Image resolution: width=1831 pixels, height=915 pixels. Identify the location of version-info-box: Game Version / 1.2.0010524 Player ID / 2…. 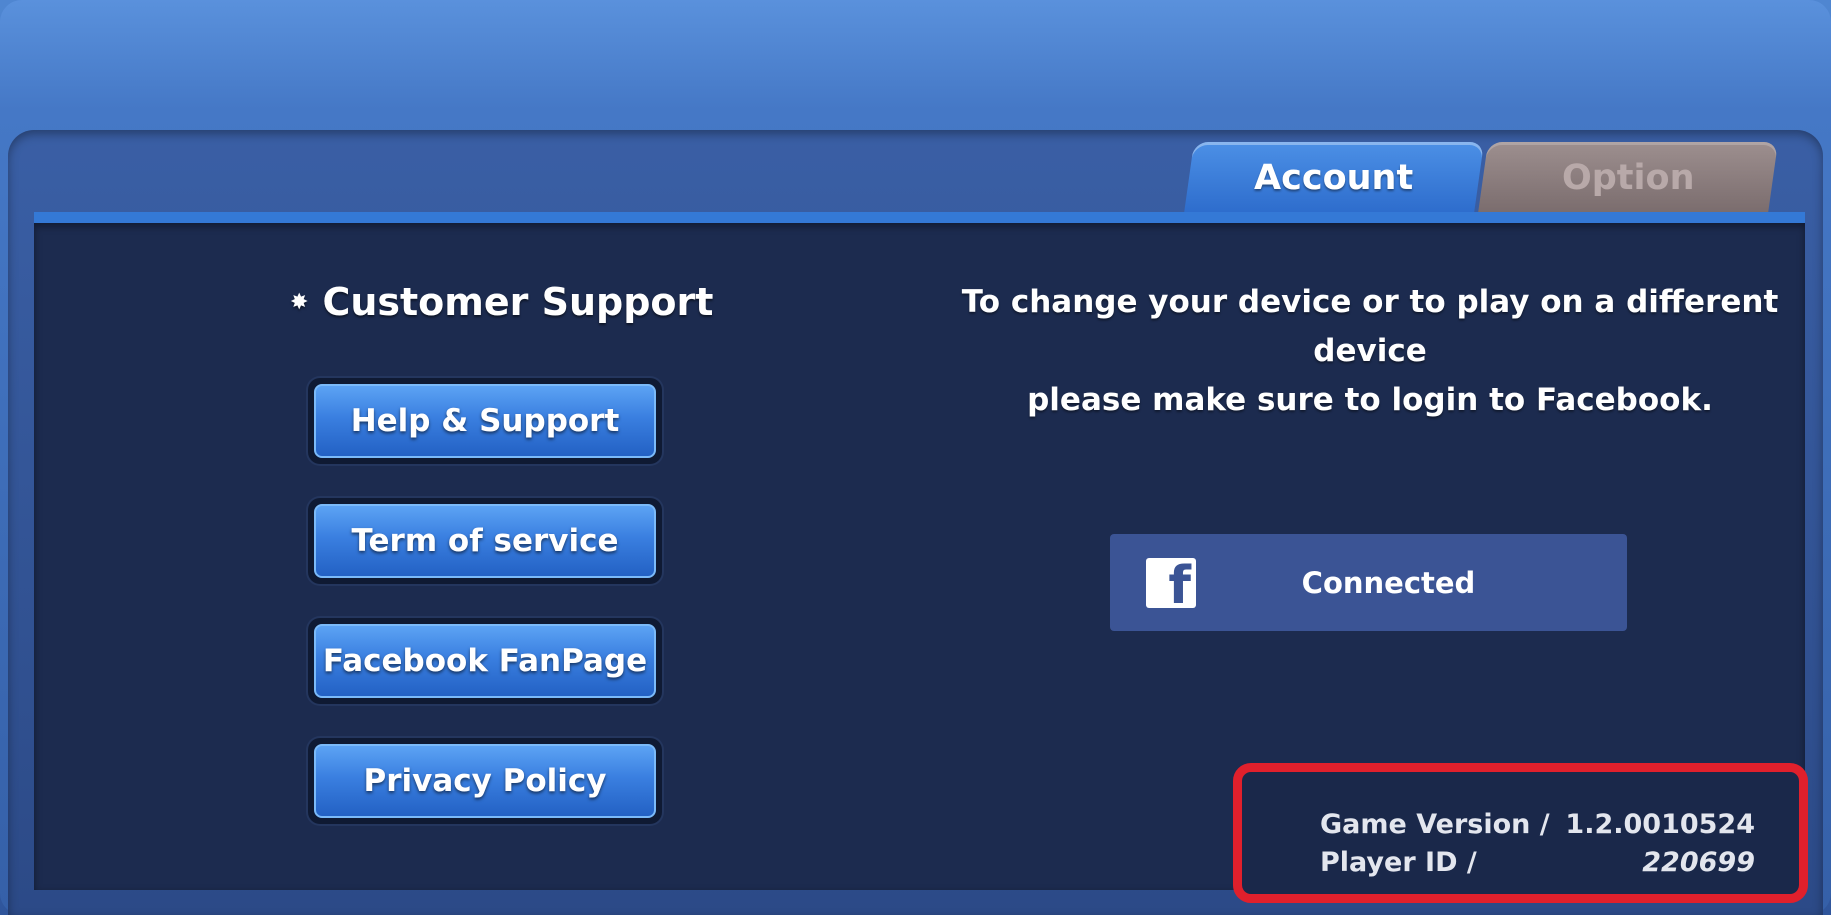
(1520, 833).